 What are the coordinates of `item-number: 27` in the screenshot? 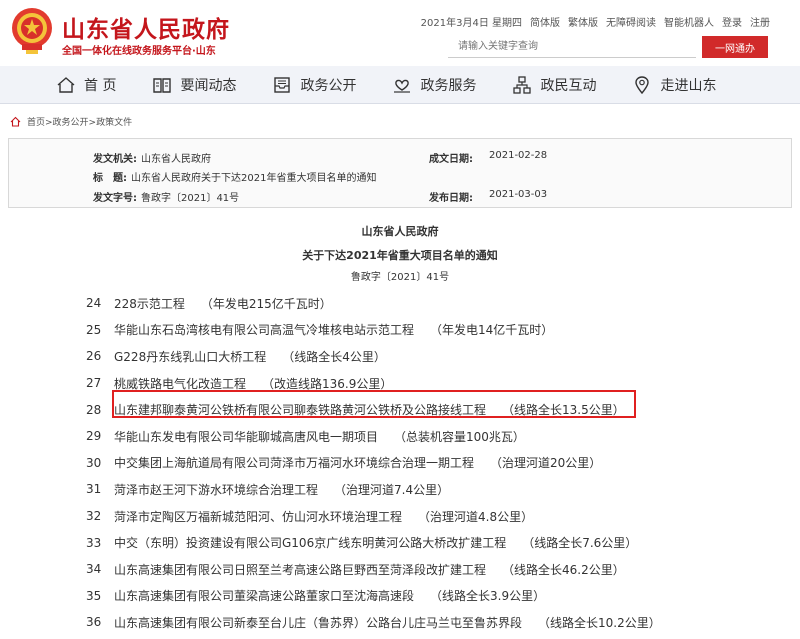 It's located at (94, 383).